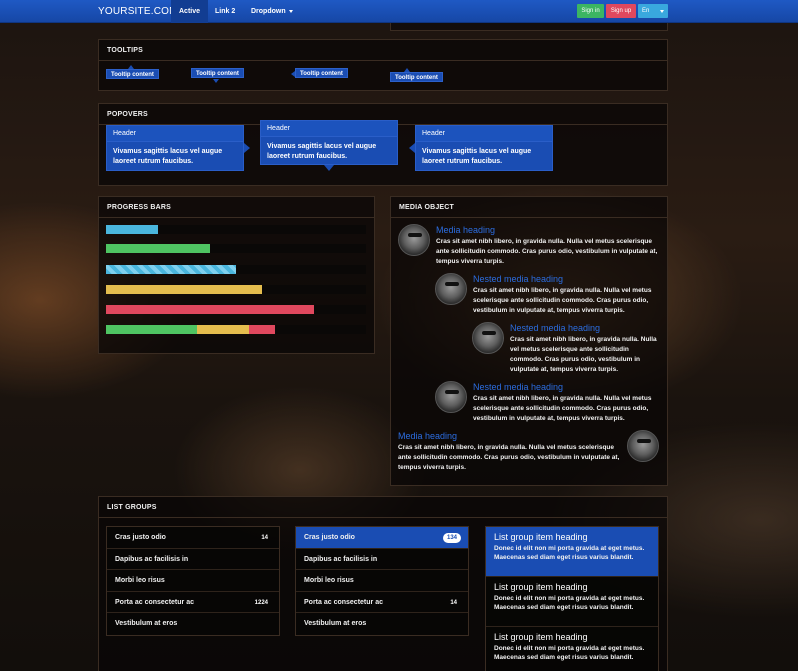 This screenshot has width=798, height=671. What do you see at coordinates (662, 11) in the screenshot?
I see `chevron-down-icon` at bounding box center [662, 11].